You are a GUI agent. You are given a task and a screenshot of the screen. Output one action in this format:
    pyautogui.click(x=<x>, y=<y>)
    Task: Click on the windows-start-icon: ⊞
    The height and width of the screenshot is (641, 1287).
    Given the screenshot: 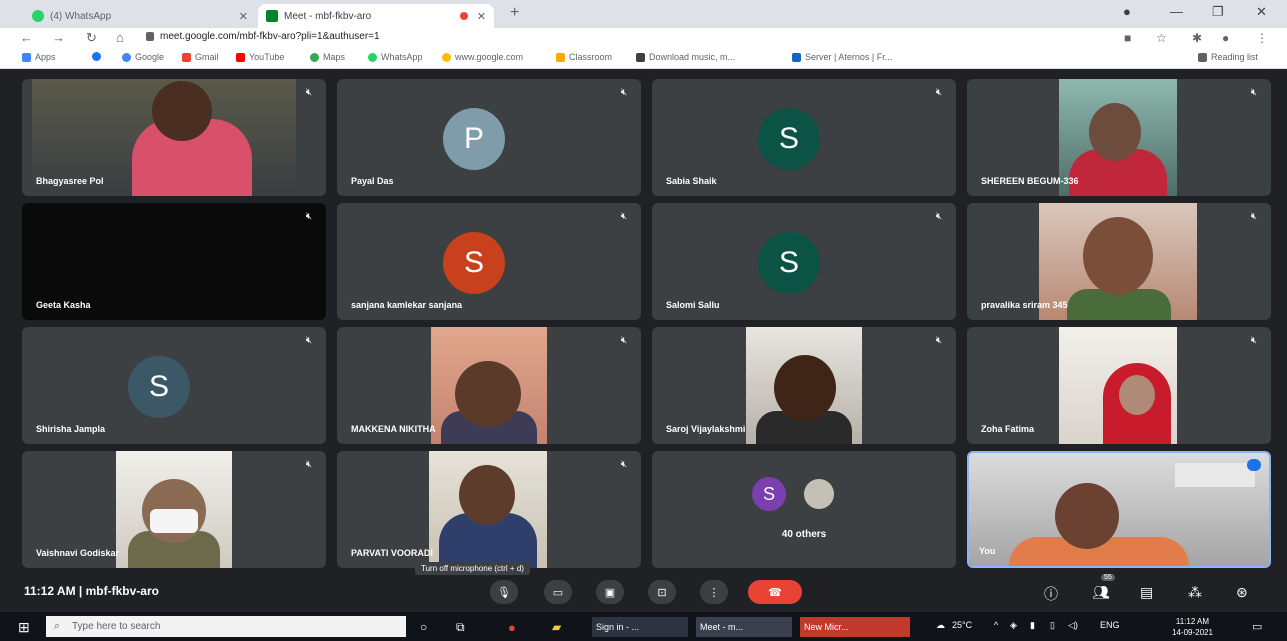 What is the action you would take?
    pyautogui.click(x=24, y=627)
    